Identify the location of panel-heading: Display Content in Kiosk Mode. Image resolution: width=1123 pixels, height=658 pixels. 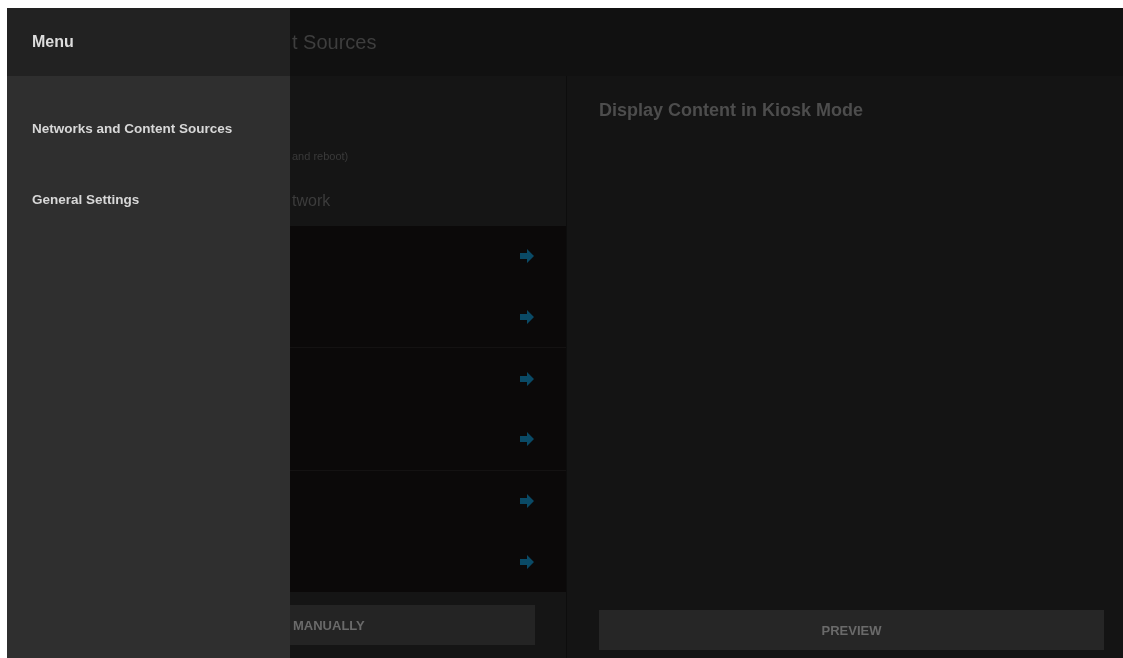
(732, 111).